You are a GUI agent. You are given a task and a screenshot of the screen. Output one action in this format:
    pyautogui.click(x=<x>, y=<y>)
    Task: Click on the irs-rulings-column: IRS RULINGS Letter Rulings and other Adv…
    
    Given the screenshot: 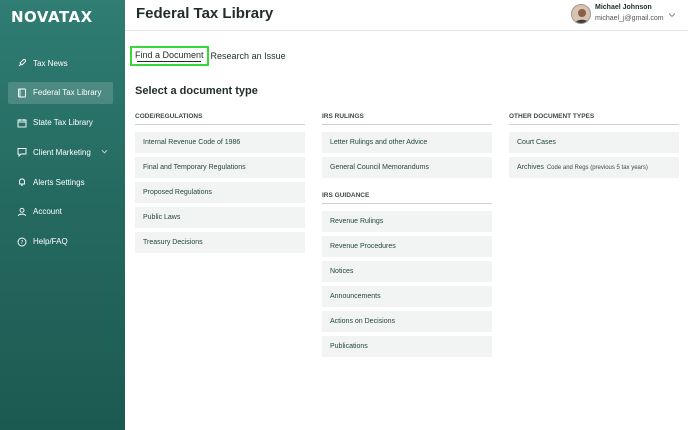 What is the action you would take?
    pyautogui.click(x=407, y=147)
    